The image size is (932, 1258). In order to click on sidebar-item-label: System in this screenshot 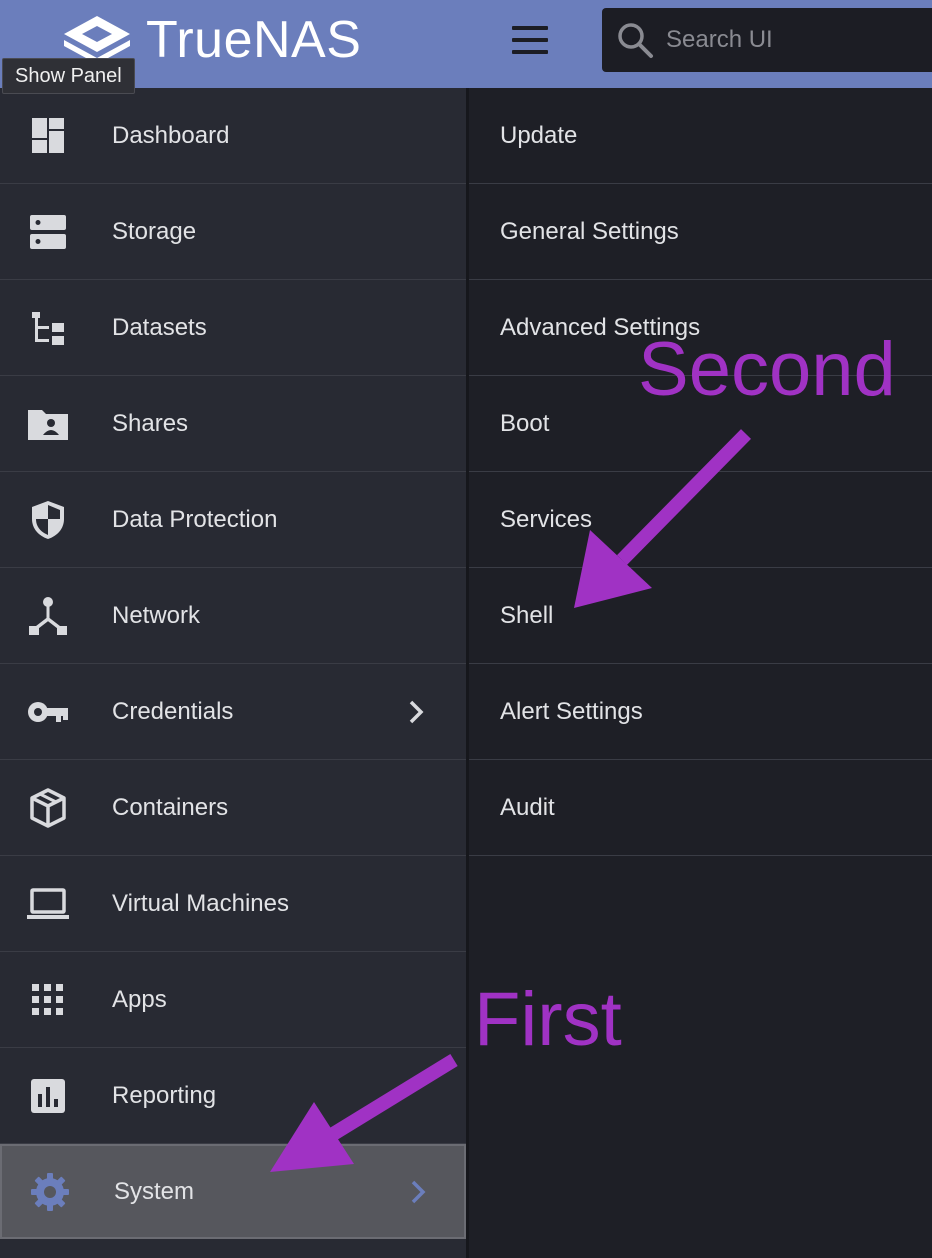, I will do `click(154, 1191)`.